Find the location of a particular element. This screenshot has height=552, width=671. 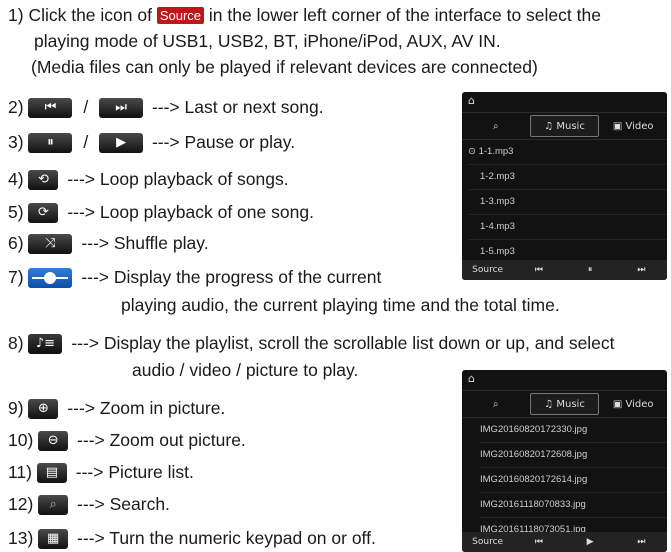

item-text: ---> Zoom out picture. is located at coordinates (161, 440).